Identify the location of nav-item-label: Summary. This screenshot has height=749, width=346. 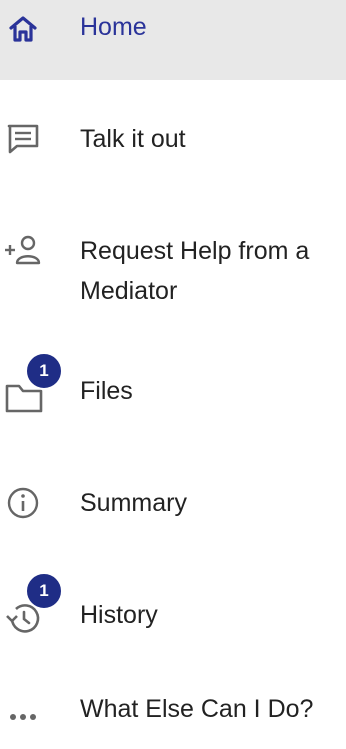
(133, 503).